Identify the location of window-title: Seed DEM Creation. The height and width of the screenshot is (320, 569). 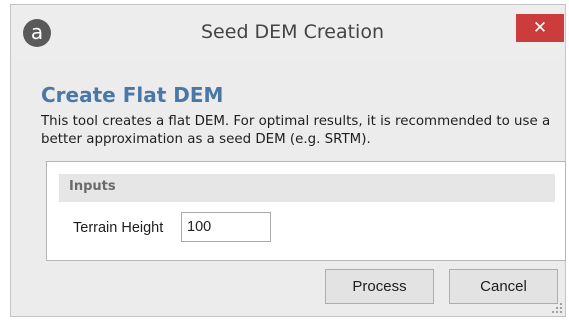
(292, 32).